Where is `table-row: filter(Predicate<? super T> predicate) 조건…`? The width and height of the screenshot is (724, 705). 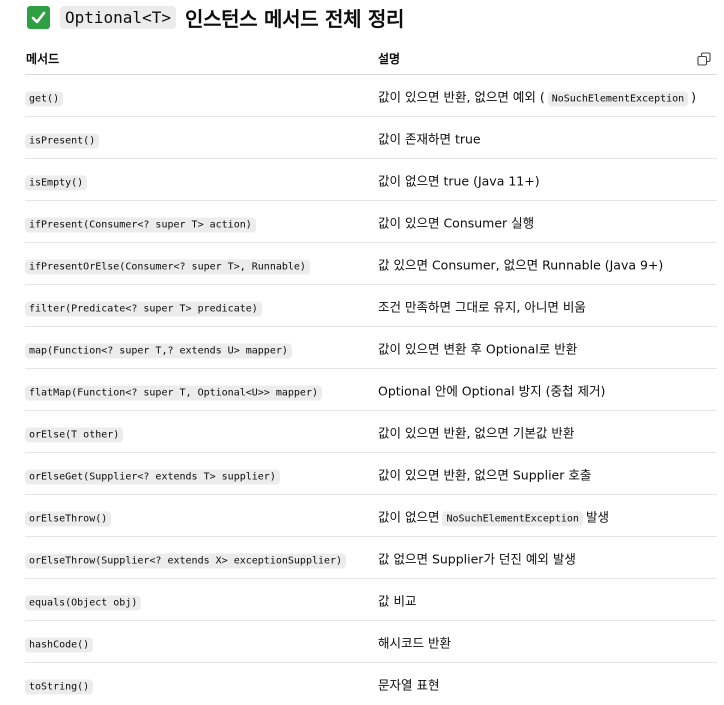 table-row: filter(Predicate<? super T> predicate) 조건… is located at coordinates (371, 306).